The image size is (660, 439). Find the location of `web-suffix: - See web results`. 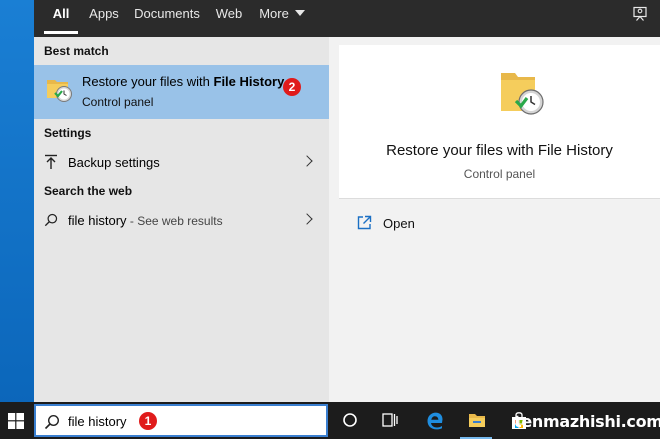

web-suffix: - See web results is located at coordinates (174, 221).